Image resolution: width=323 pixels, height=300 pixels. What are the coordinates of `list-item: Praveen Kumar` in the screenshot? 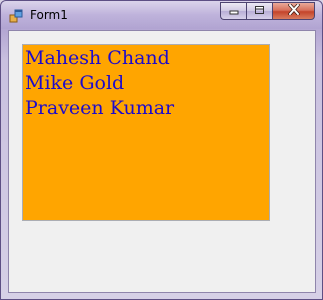 It's located at (147, 108).